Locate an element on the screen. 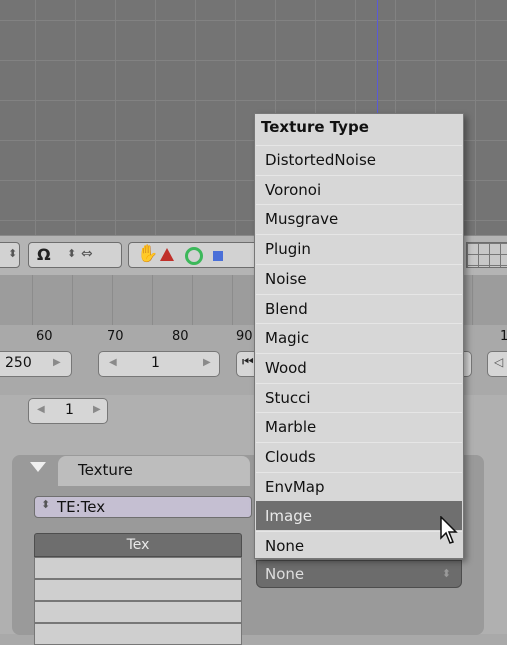 This screenshot has height=645, width=507. timeline-tick: 1 is located at coordinates (503, 336).